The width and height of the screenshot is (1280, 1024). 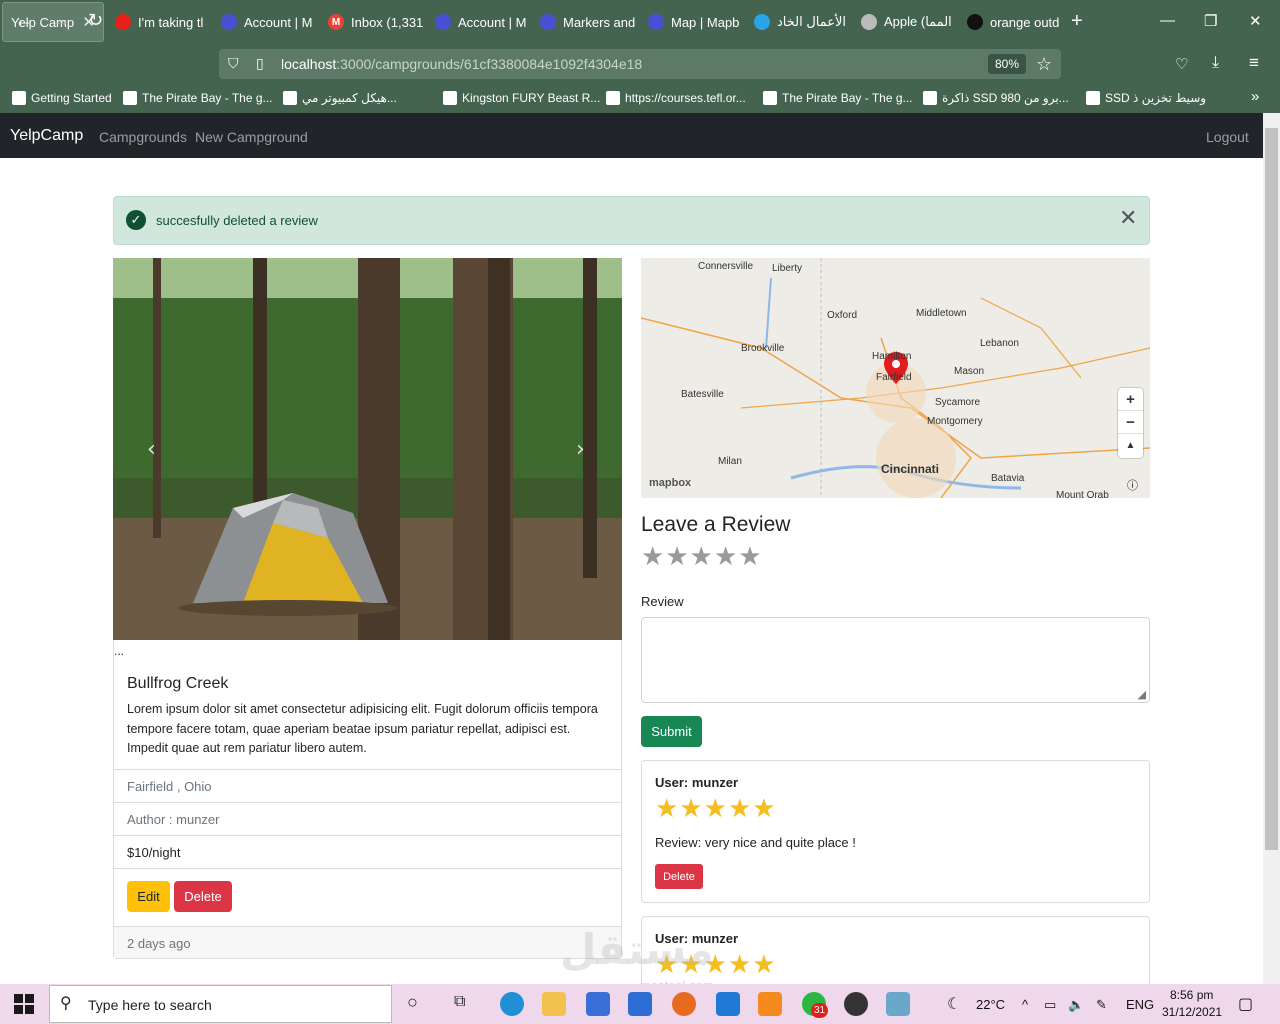 I want to click on watermark-text: مستقل, so click(x=637, y=949).